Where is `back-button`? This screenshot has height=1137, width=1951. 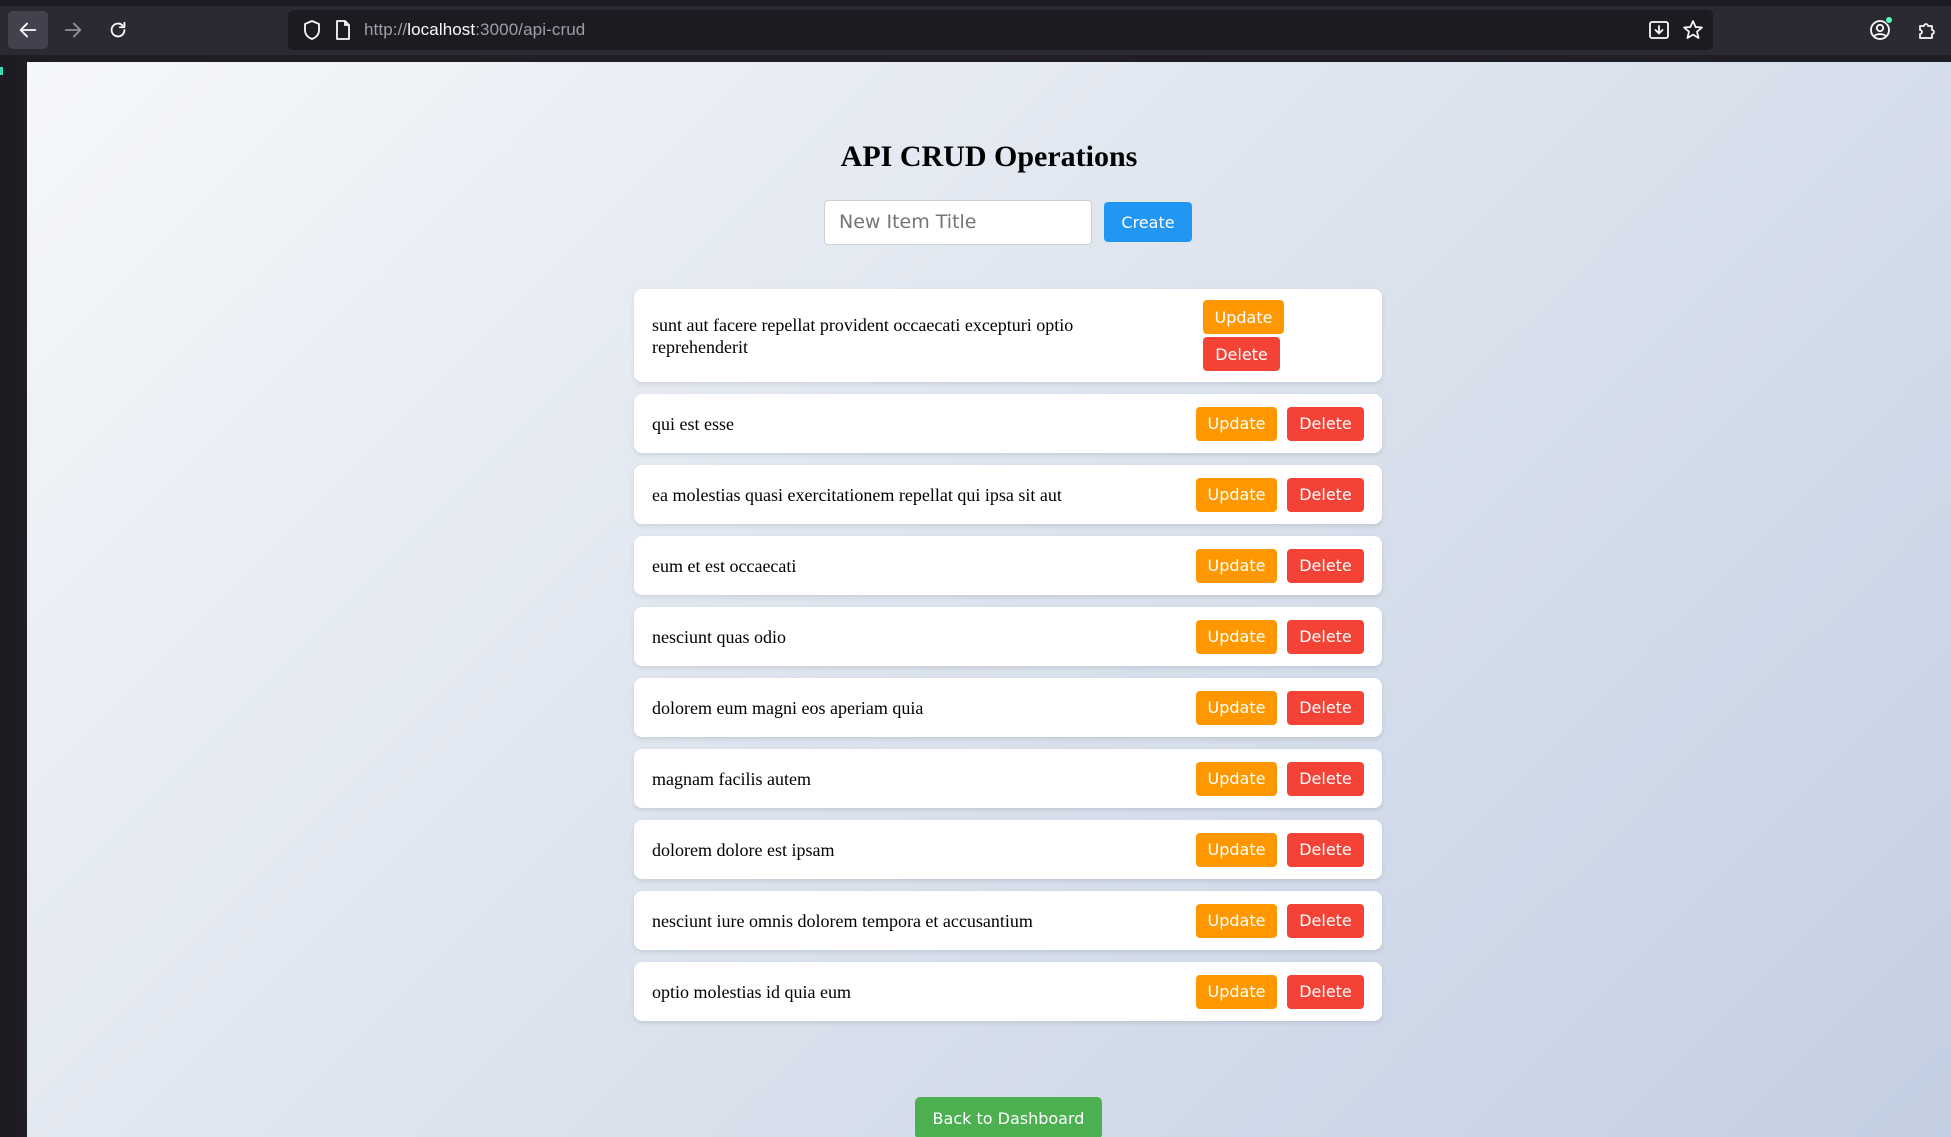 back-button is located at coordinates (28, 30).